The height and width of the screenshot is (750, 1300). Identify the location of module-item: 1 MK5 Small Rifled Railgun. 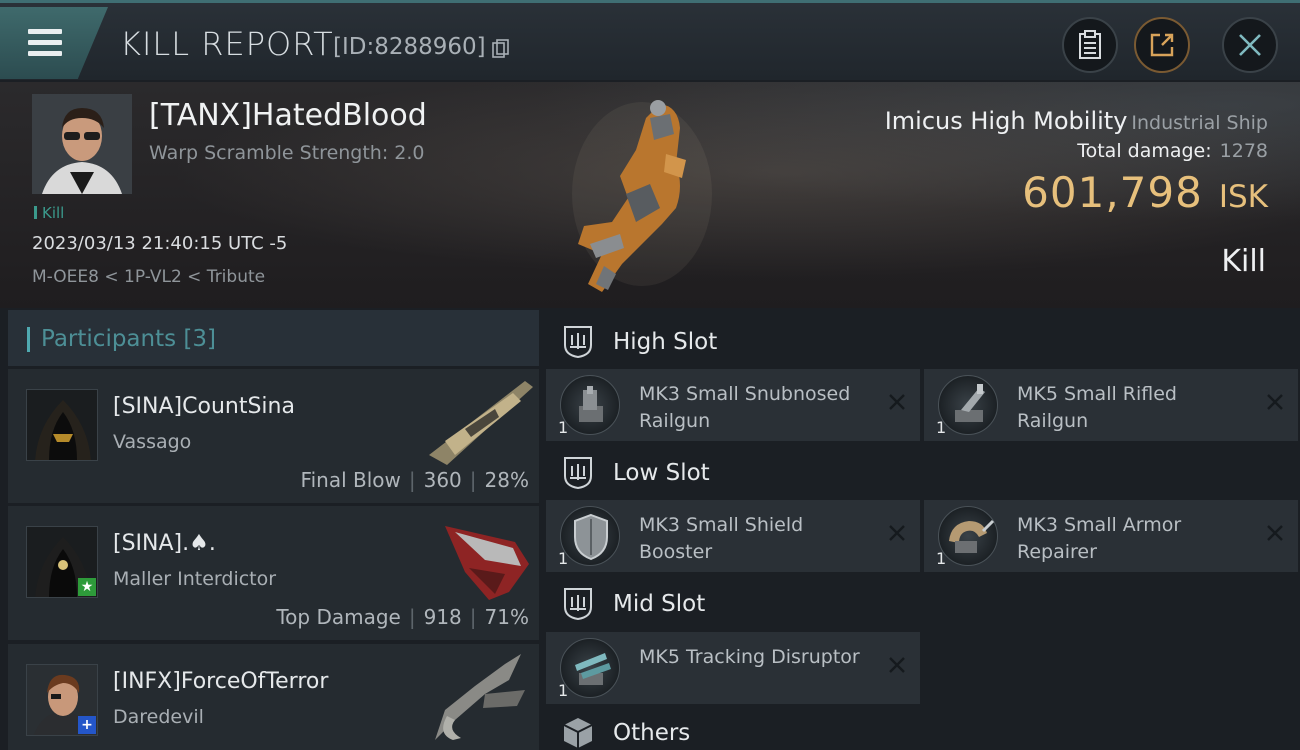
(1111, 405).